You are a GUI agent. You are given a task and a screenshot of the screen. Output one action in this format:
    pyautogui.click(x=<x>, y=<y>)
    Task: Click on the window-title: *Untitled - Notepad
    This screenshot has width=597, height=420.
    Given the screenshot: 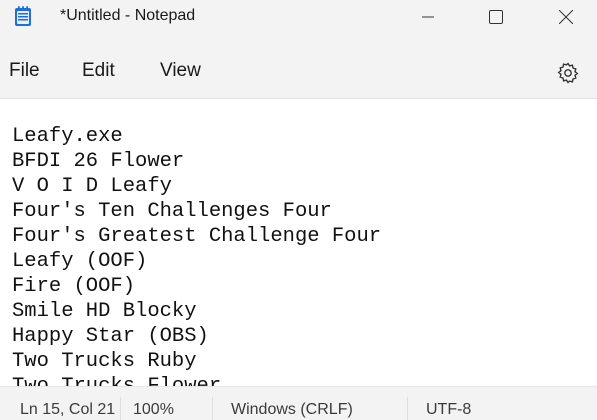 What is the action you would take?
    pyautogui.click(x=128, y=15)
    